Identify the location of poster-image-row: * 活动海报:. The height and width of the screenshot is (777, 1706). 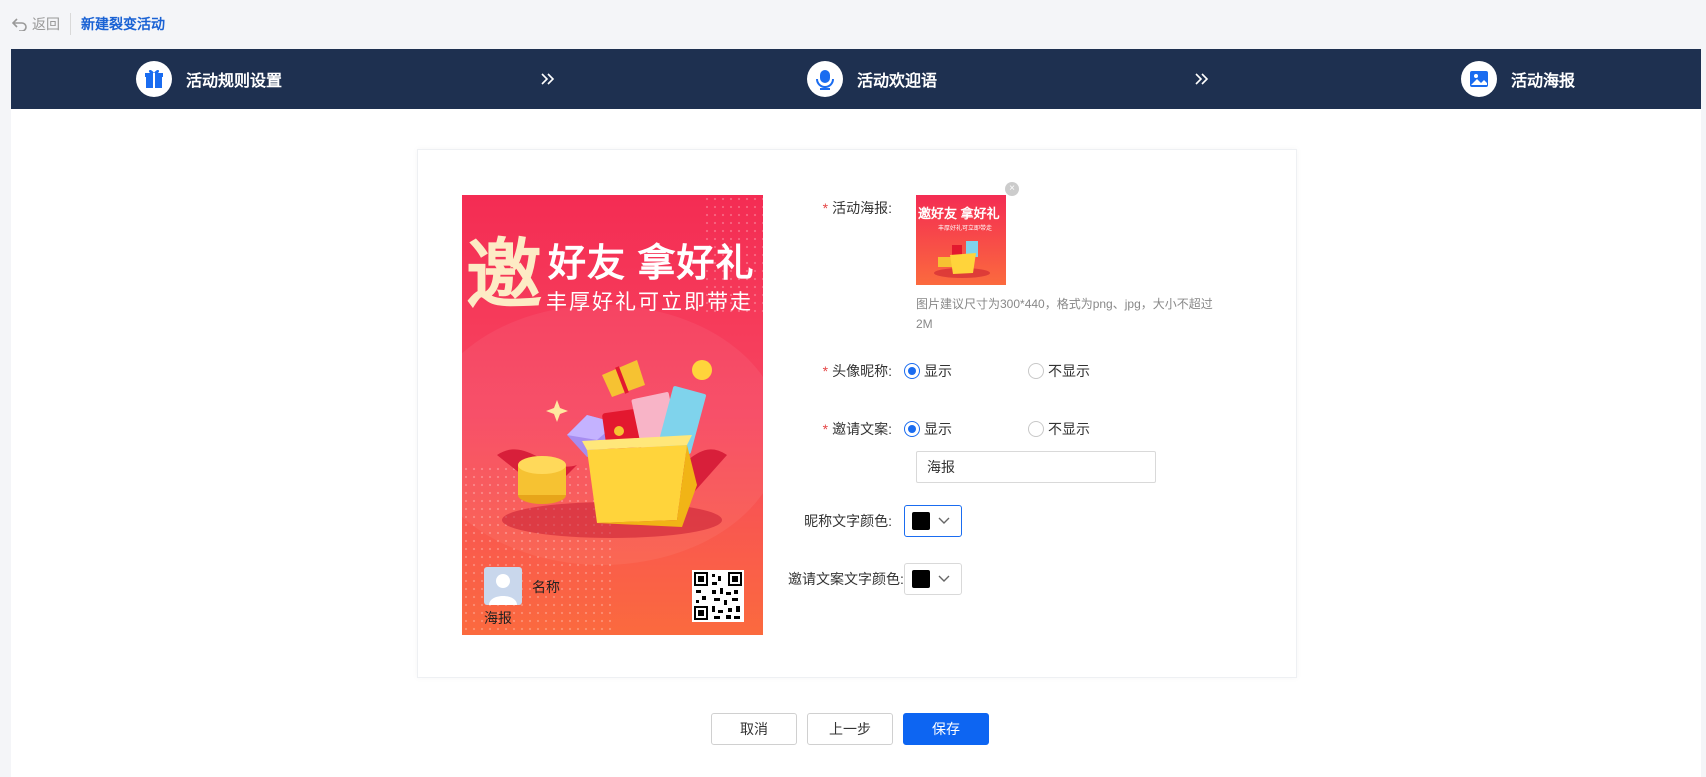
(846, 208).